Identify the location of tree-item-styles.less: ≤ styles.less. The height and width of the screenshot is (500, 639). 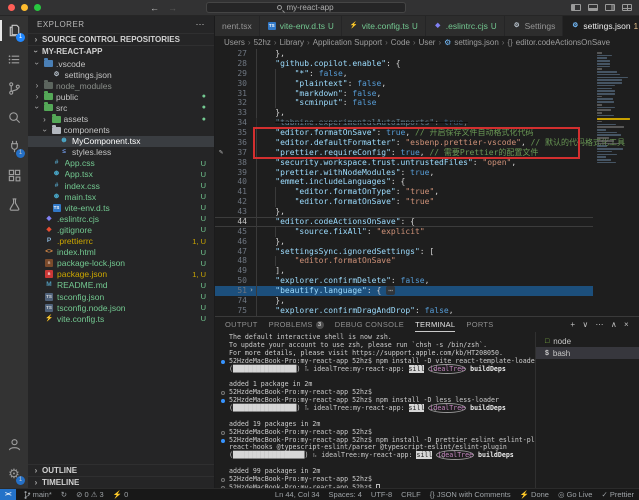
(121, 152).